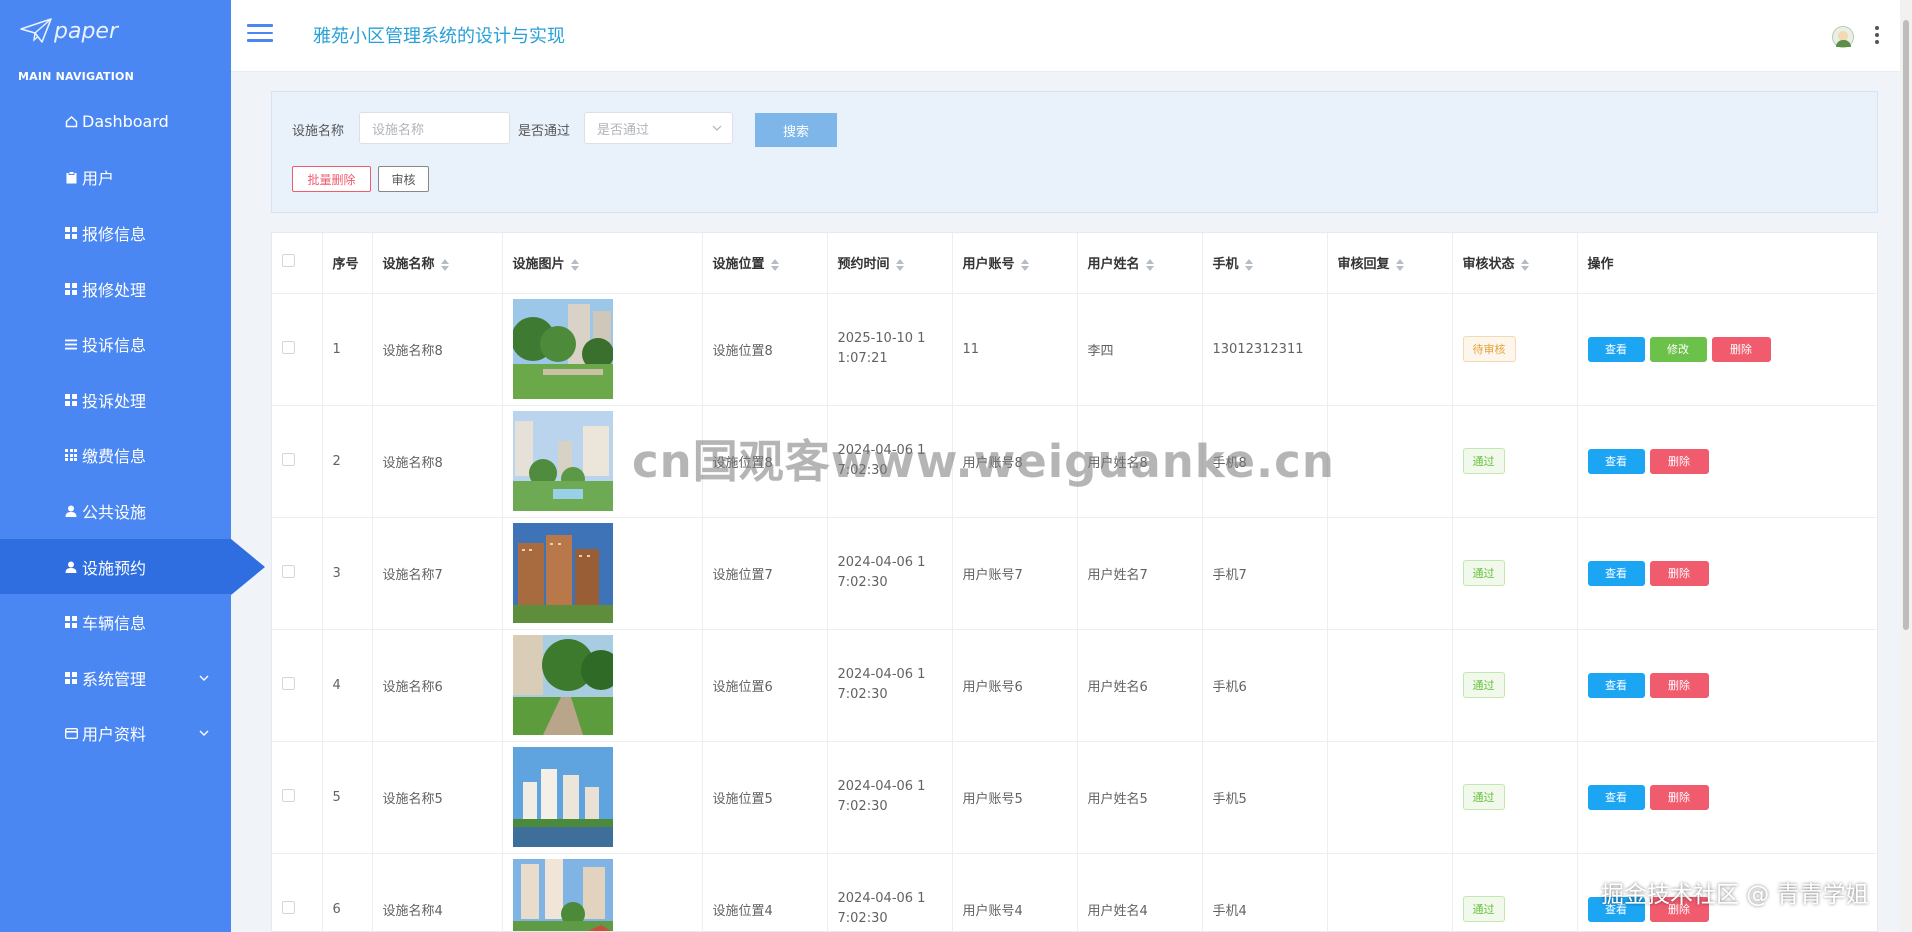 The width and height of the screenshot is (1912, 932). Describe the element at coordinates (1265, 263) in the screenshot. I see `col-header-sortable: 手机` at that location.